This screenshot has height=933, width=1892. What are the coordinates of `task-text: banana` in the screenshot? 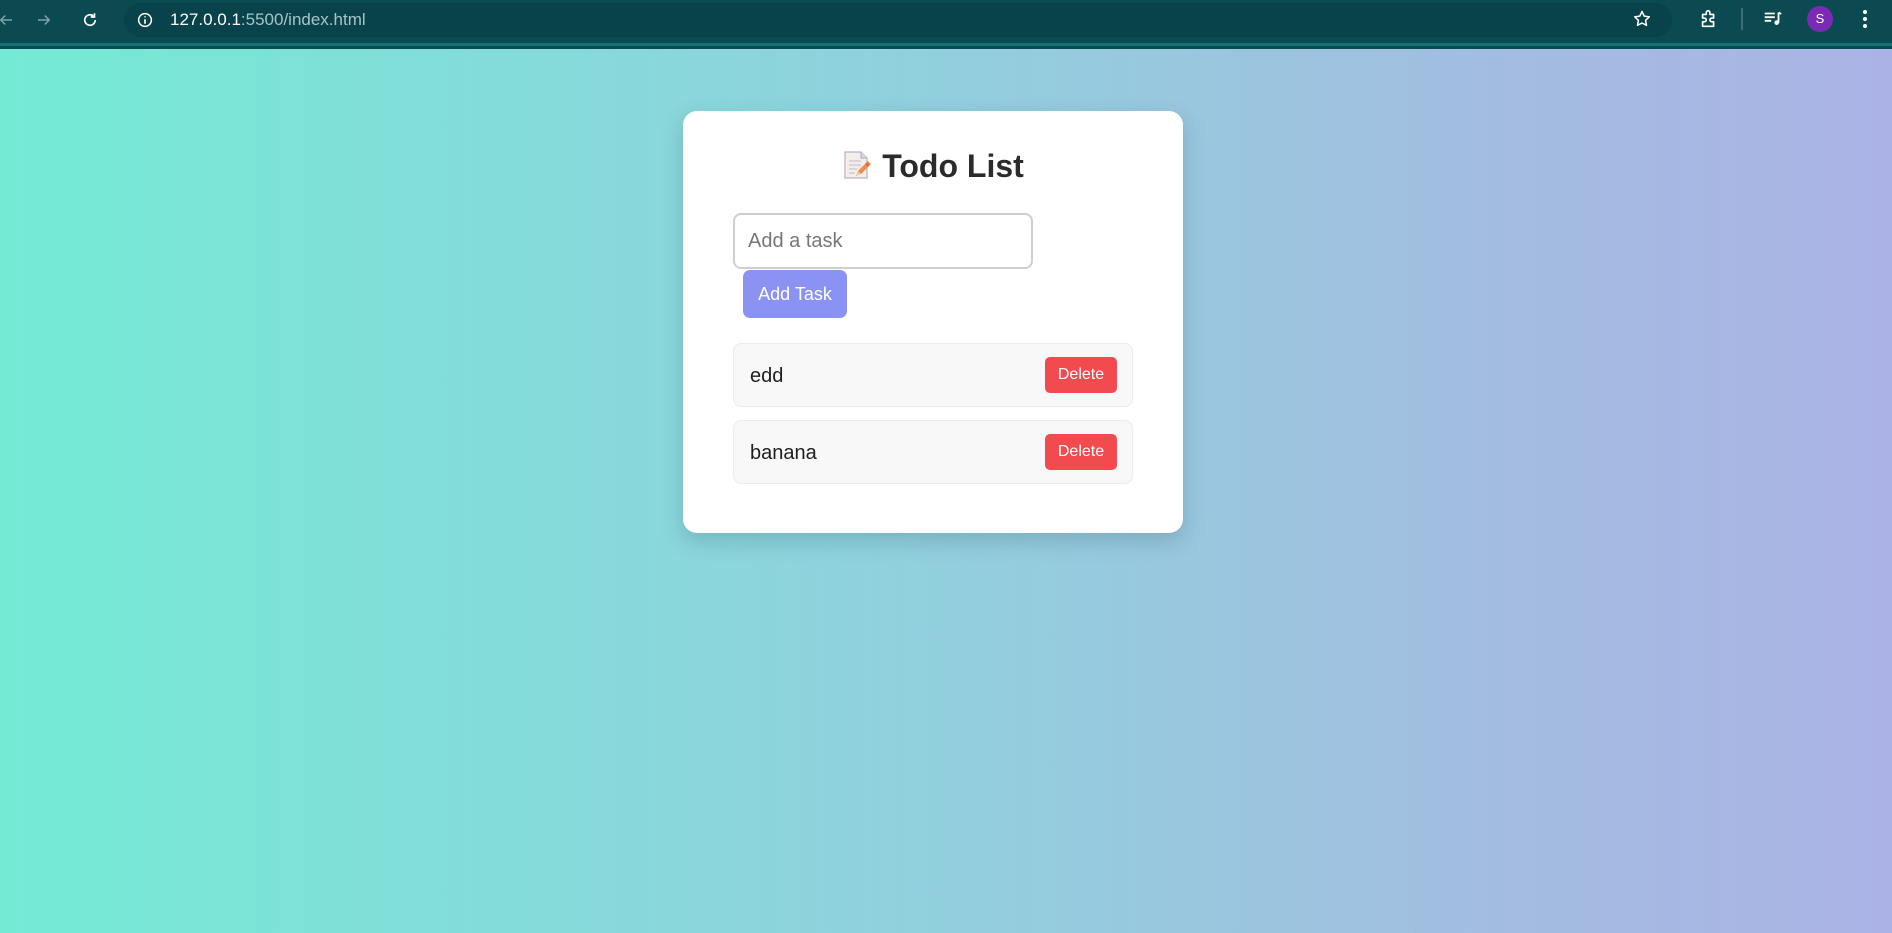 It's located at (783, 453).